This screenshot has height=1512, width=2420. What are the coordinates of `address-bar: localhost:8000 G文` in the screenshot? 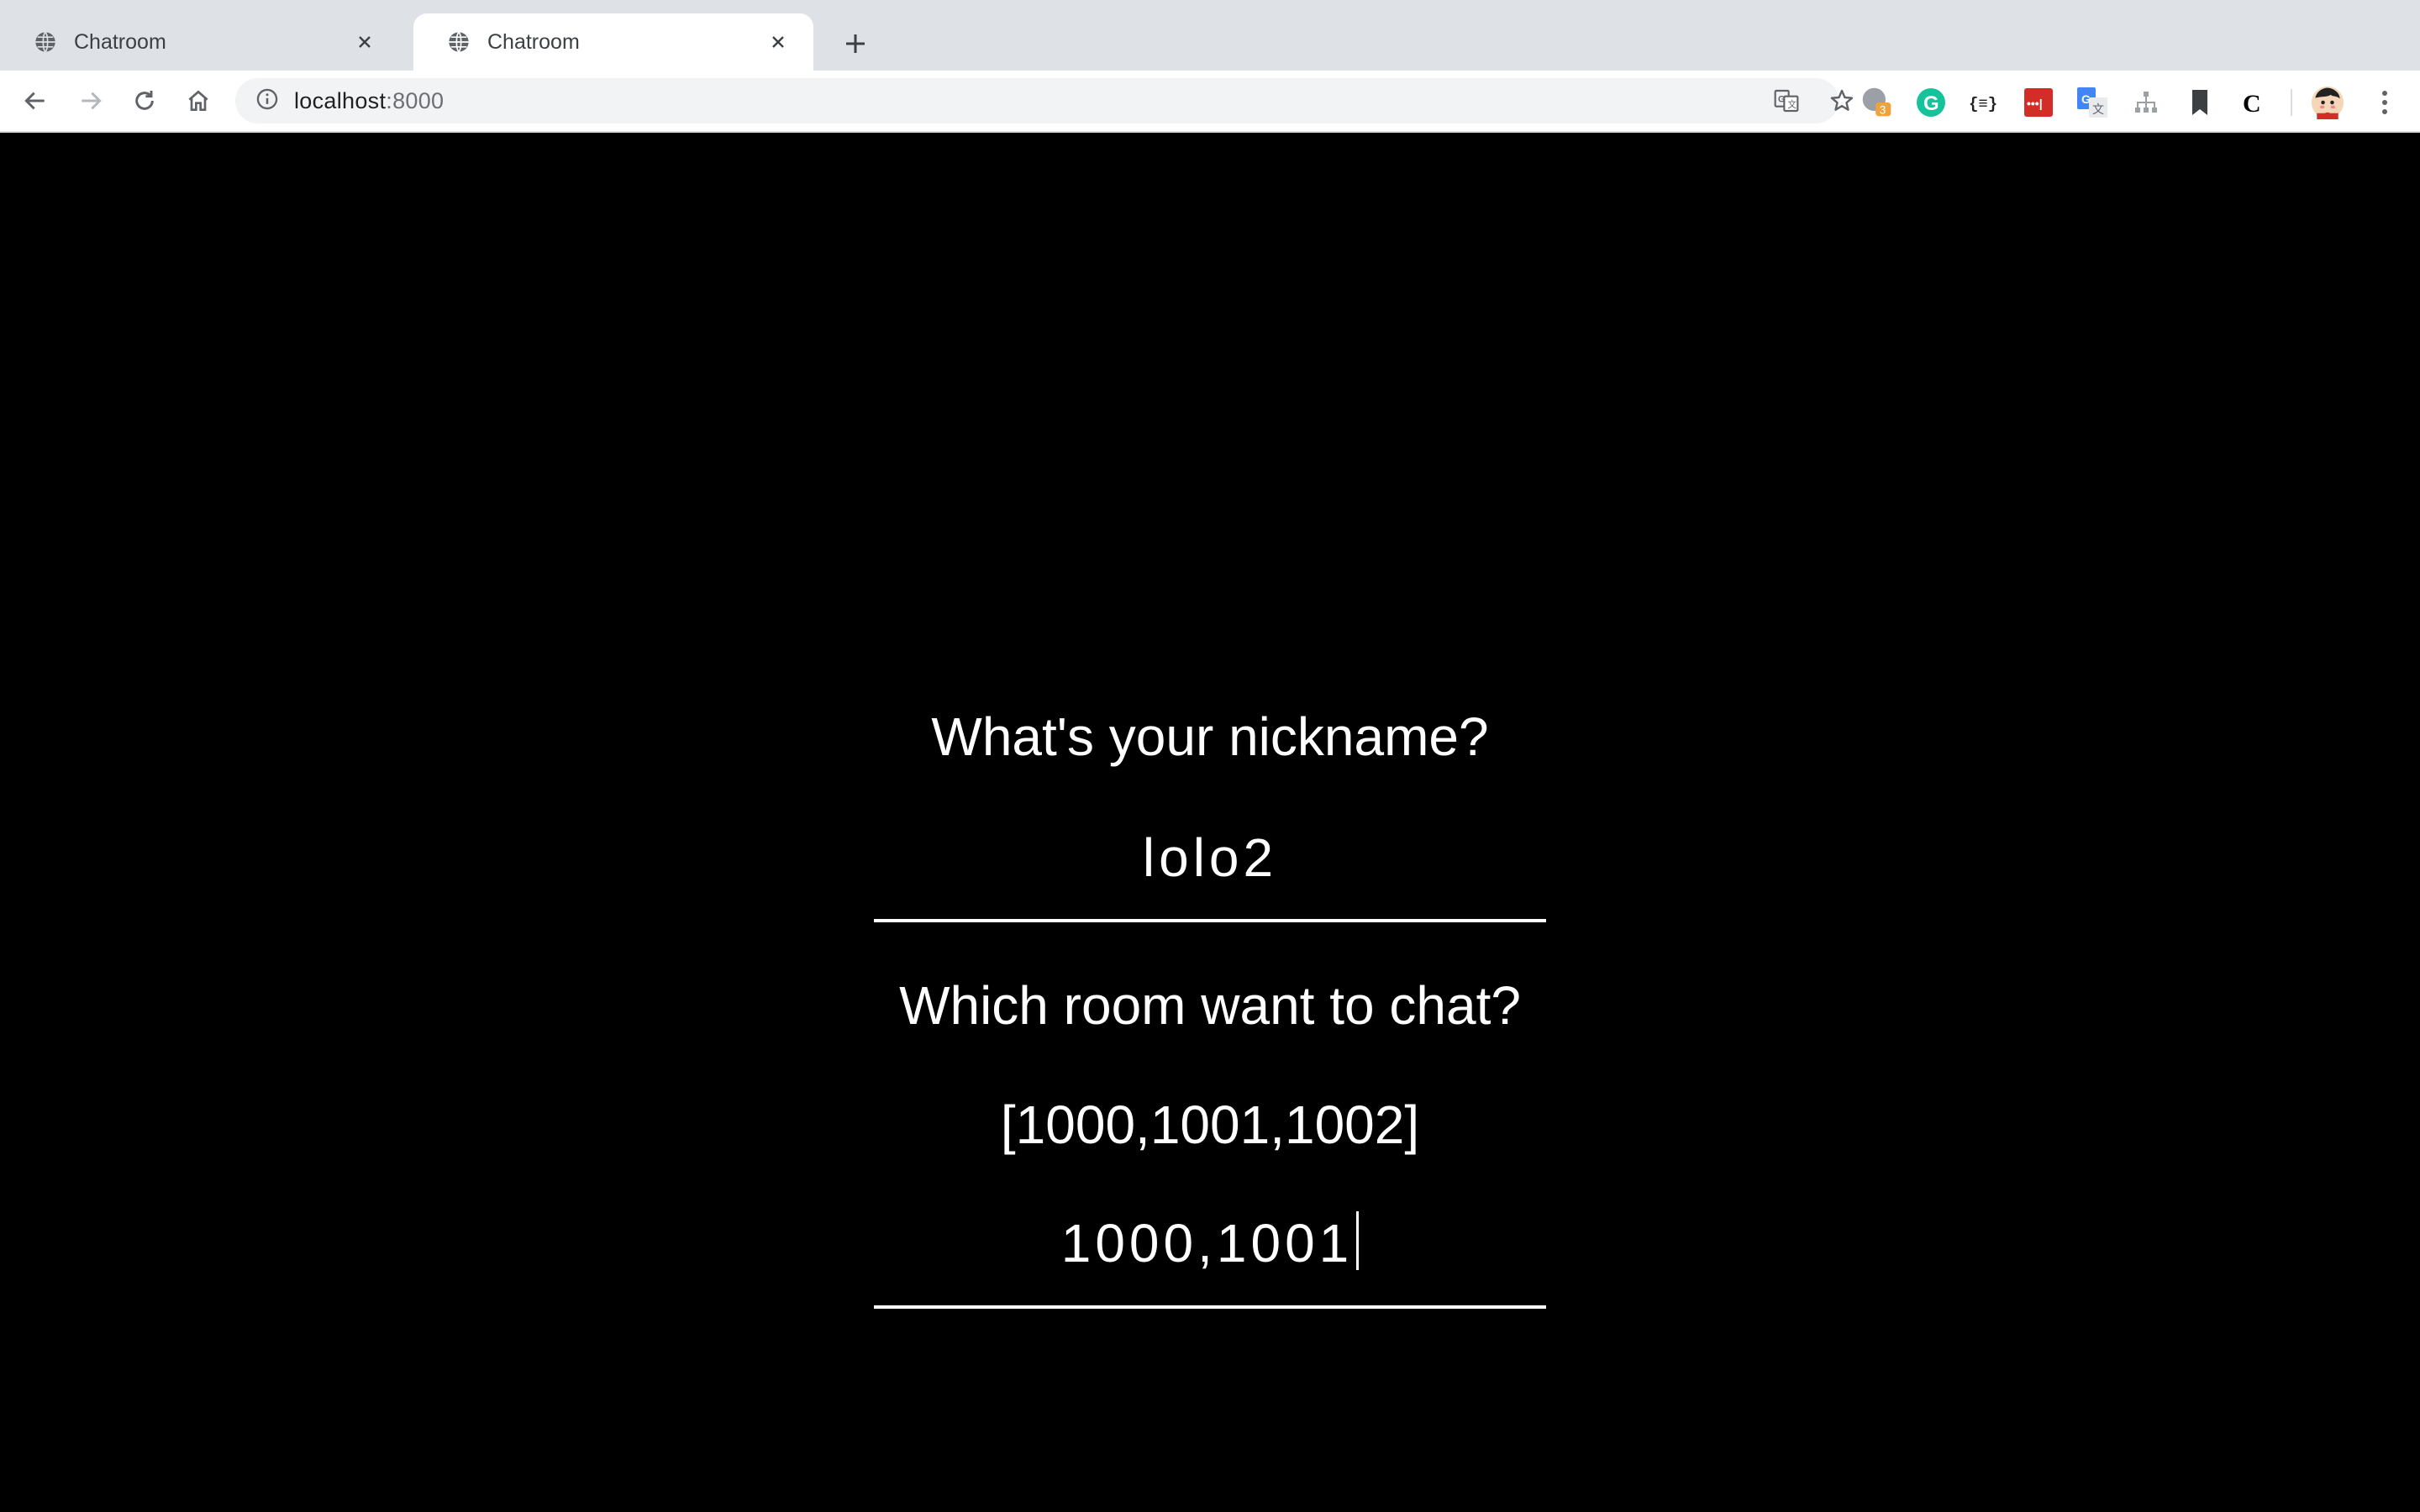 It's located at (1044, 100).